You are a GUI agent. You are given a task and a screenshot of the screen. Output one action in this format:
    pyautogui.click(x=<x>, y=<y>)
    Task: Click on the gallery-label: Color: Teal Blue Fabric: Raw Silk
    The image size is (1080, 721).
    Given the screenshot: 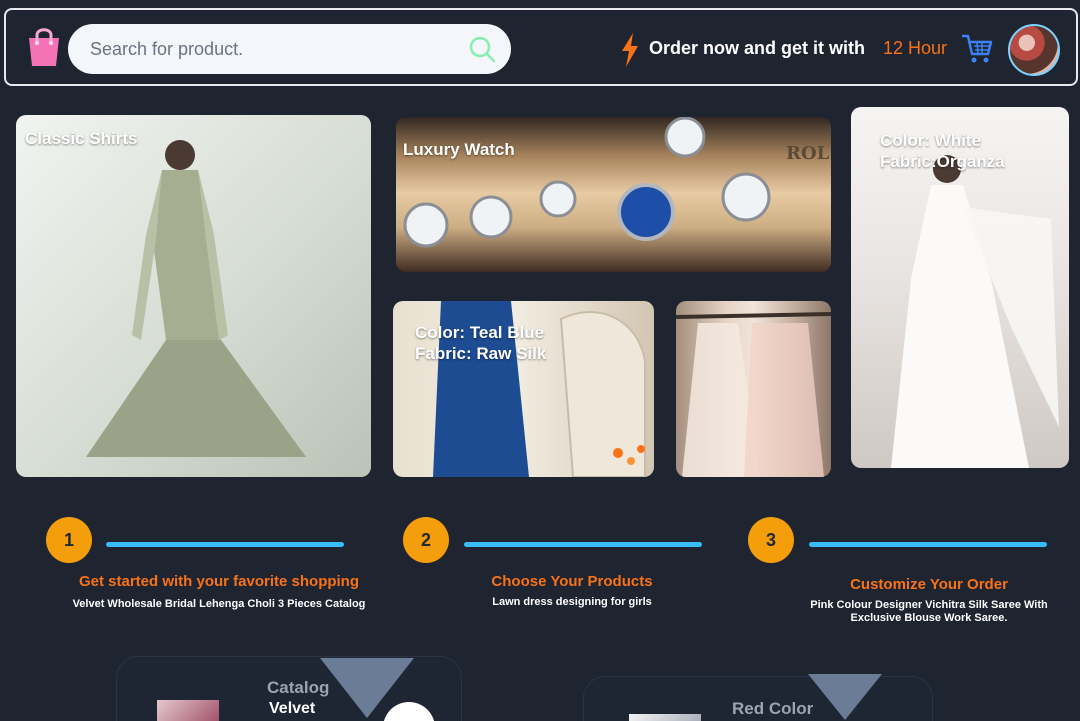 What is the action you would take?
    pyautogui.click(x=481, y=343)
    